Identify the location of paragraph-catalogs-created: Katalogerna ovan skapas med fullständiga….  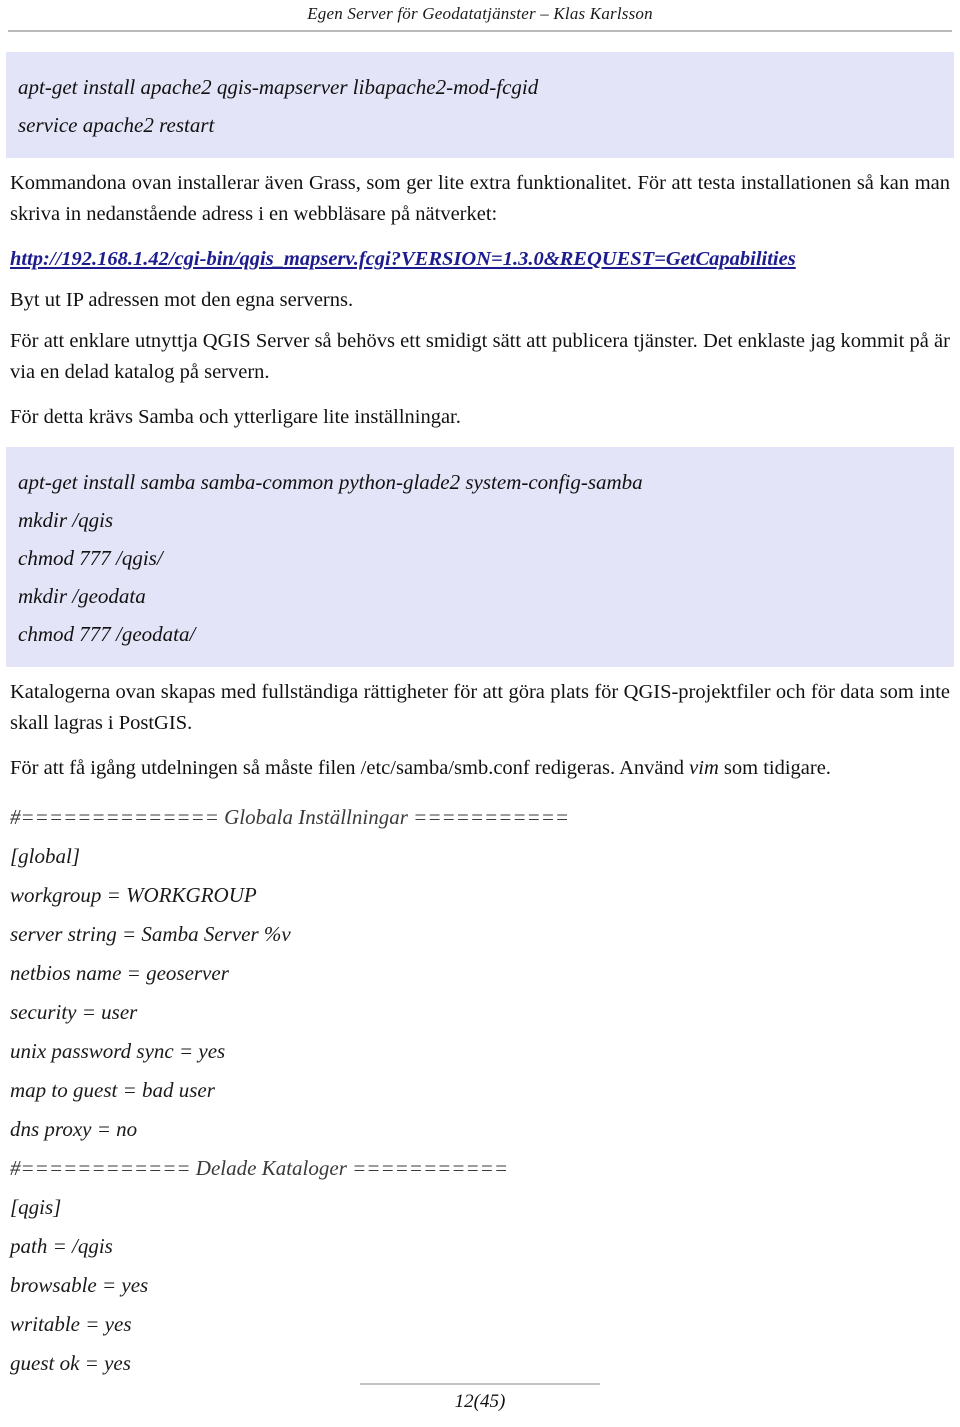
(480, 707).